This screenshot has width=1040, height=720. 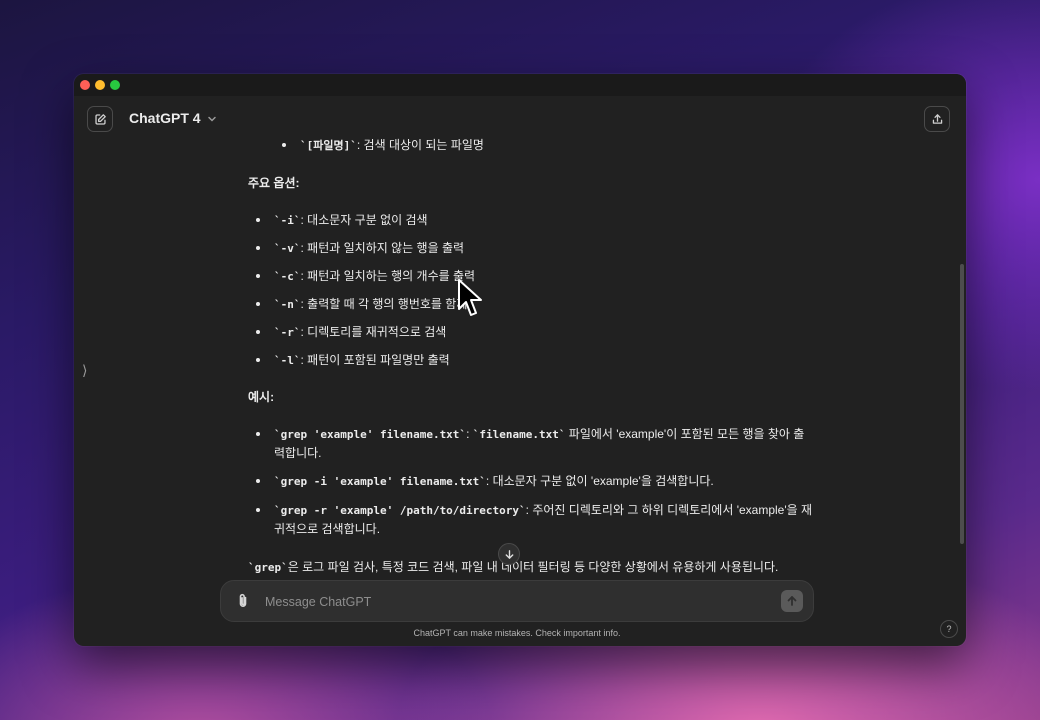 I want to click on list-item: `-v`: 패턴과 일치하지 않는 행을 출력, so click(x=548, y=253).